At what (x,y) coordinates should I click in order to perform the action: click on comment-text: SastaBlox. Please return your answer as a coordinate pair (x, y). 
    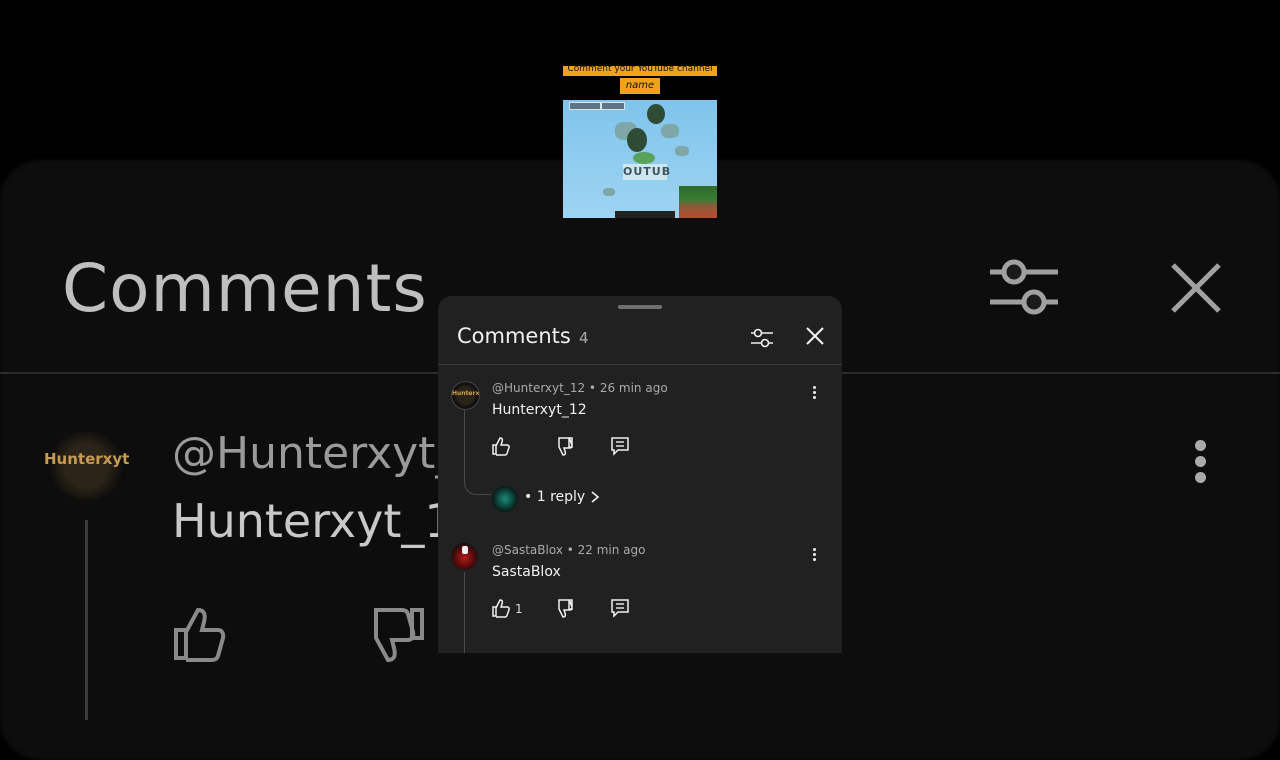
    Looking at the image, I should click on (526, 572).